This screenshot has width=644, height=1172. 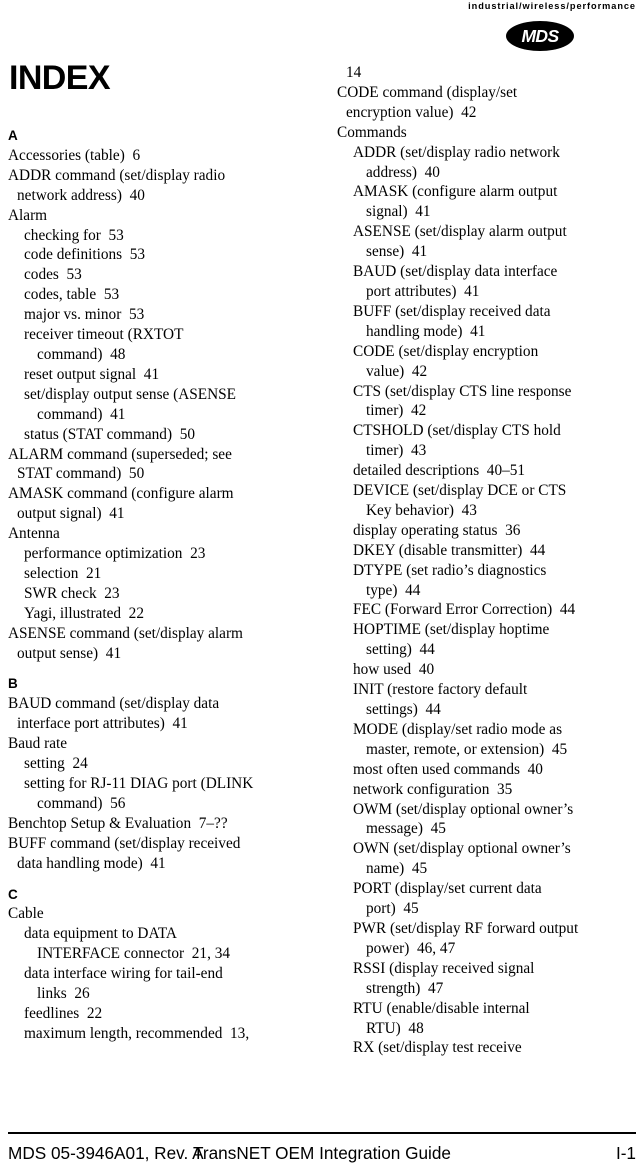 I want to click on index-entry: links 26, so click(x=63, y=994).